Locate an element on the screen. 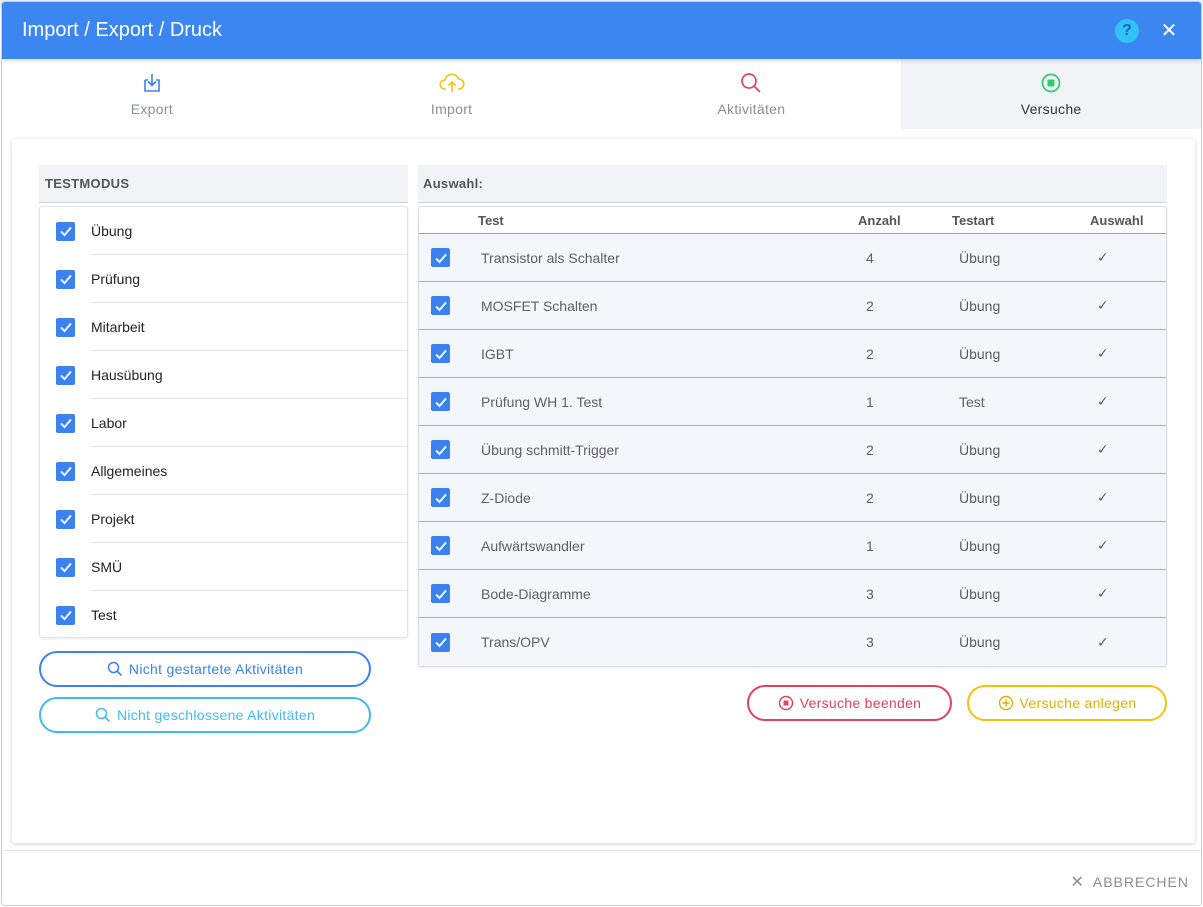 The width and height of the screenshot is (1203, 907). dialog-footer: ✕ ABBRECHEN is located at coordinates (601, 877).